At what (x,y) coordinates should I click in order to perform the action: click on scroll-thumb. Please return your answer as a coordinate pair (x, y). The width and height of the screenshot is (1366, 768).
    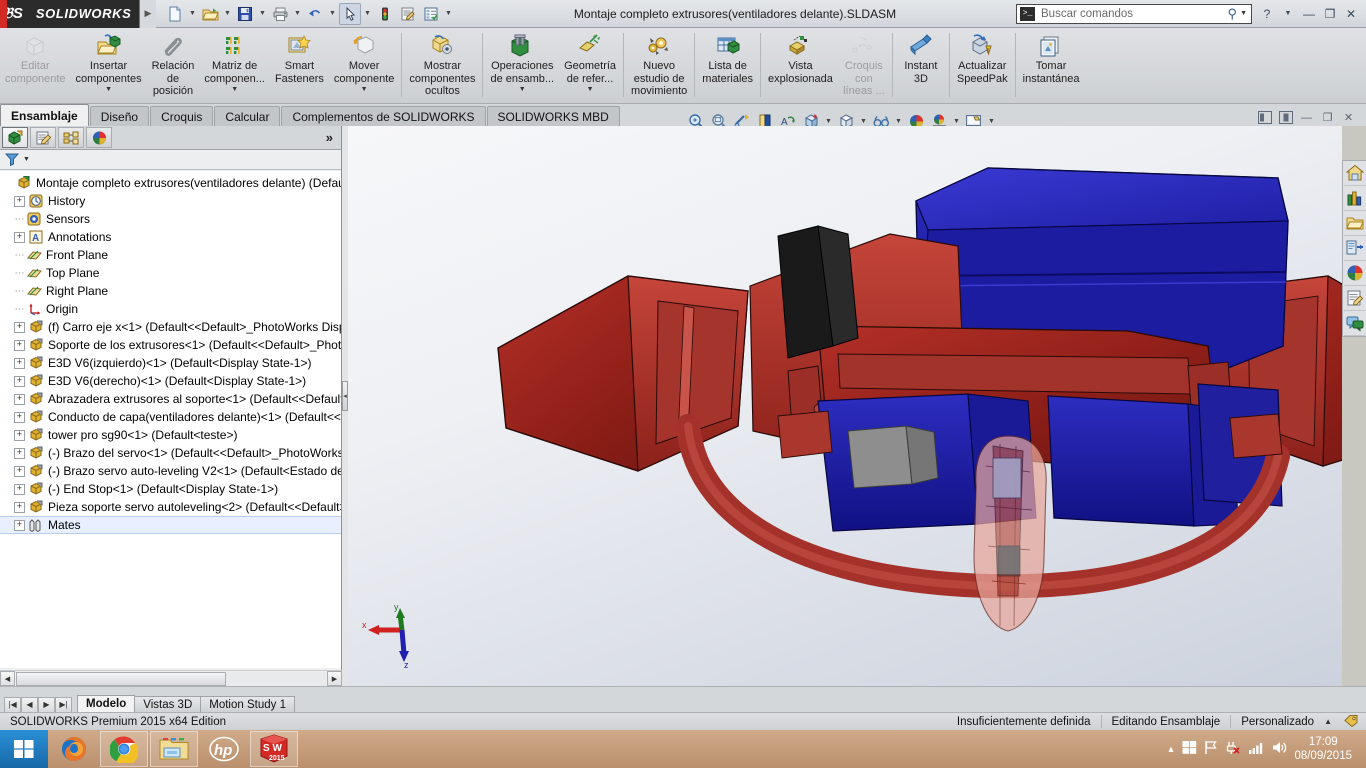
    Looking at the image, I should click on (121, 678).